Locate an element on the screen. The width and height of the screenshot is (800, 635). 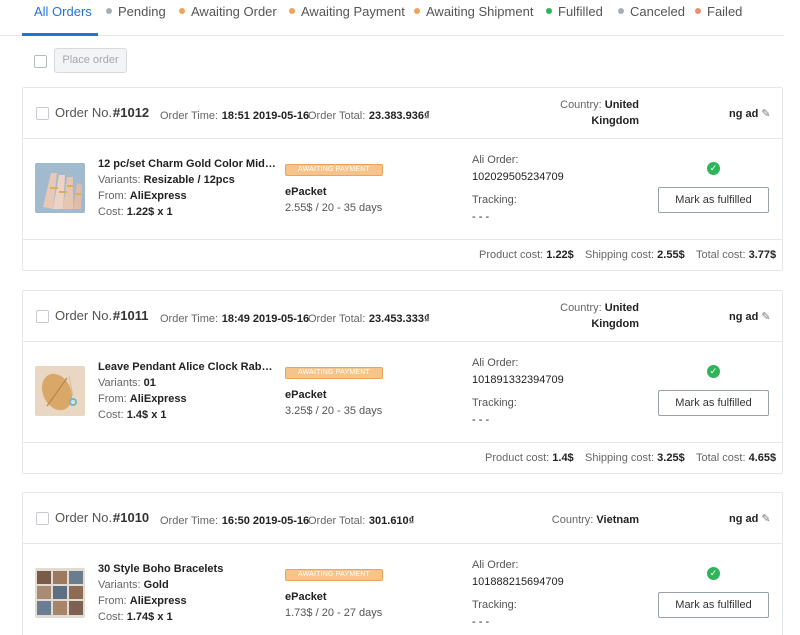
tracking-value: - - - is located at coordinates (481, 622).